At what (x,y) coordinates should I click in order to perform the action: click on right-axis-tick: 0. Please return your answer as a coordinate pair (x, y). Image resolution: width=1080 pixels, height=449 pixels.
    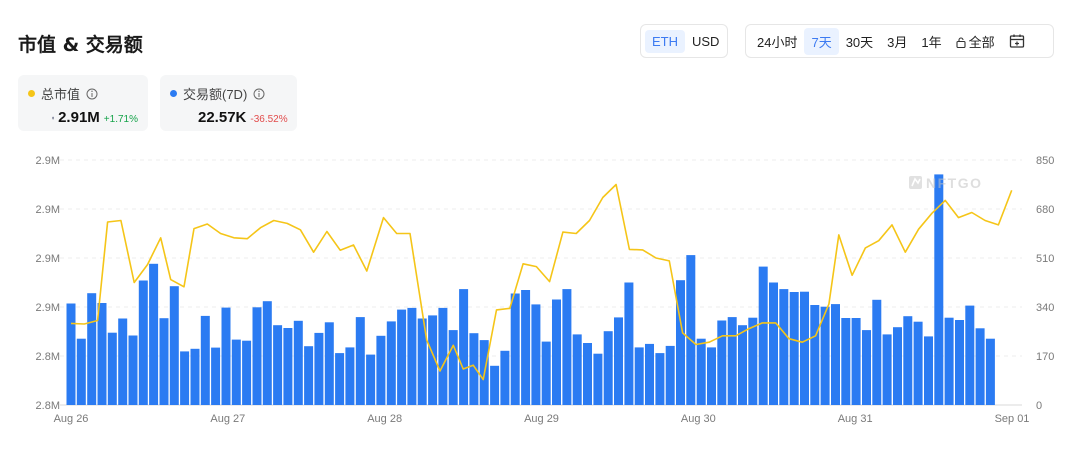
    Looking at the image, I should click on (1039, 406).